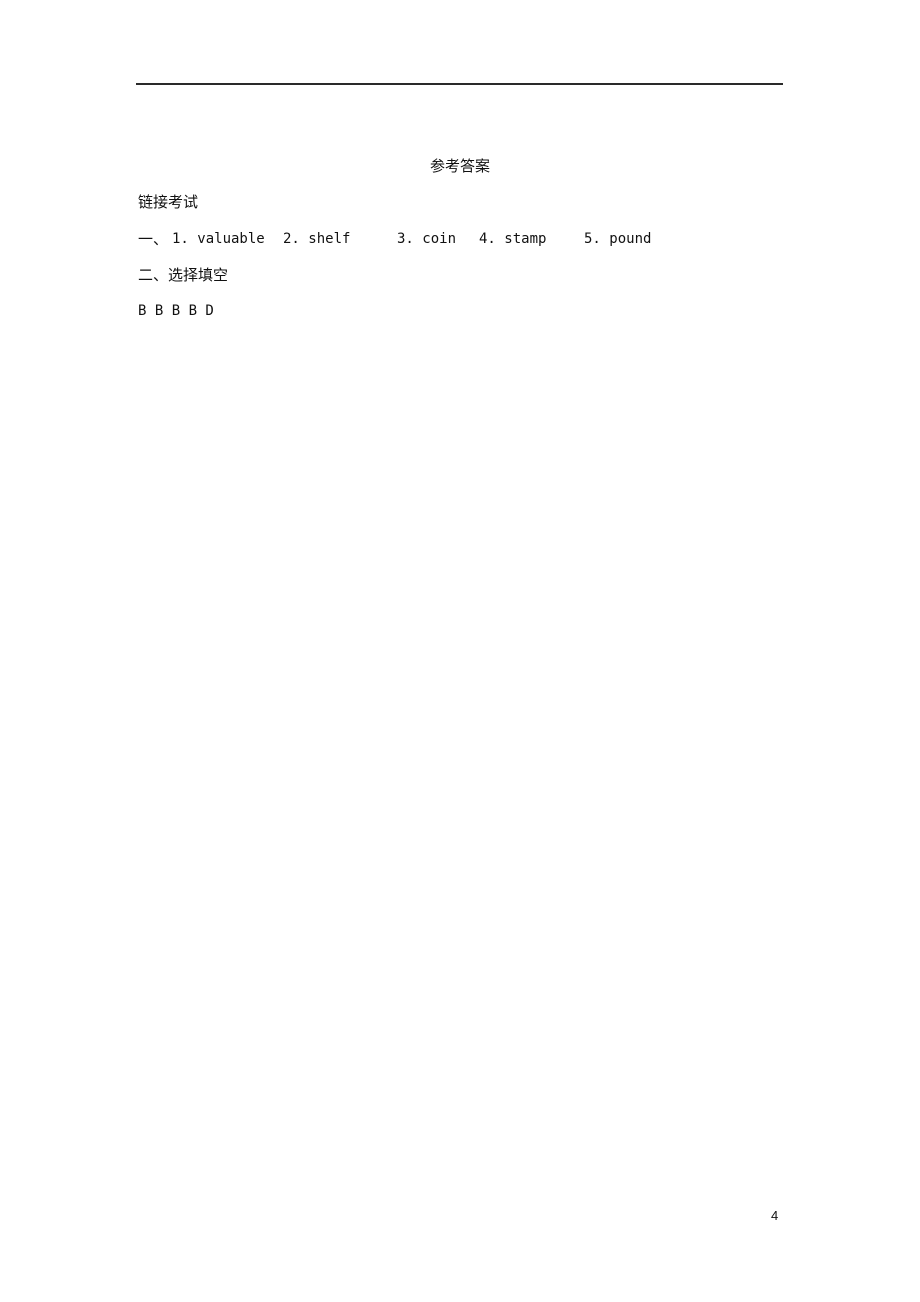 This screenshot has width=920, height=1302. What do you see at coordinates (183, 275) in the screenshot?
I see `part2-heading: 二、选择填空` at bounding box center [183, 275].